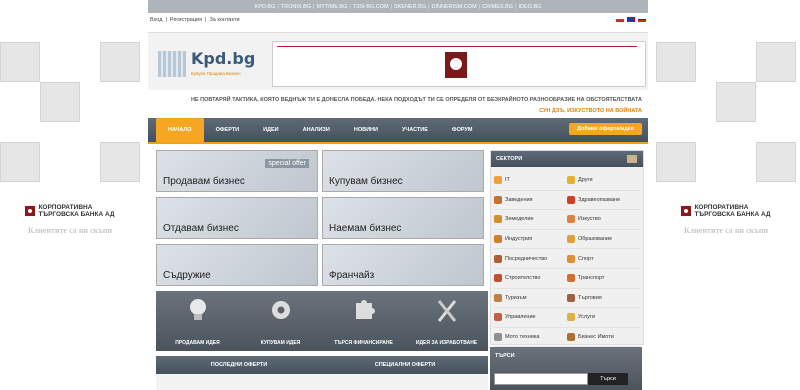 The height and width of the screenshot is (390, 800). I want to click on register-link: Регистрация, so click(186, 20).